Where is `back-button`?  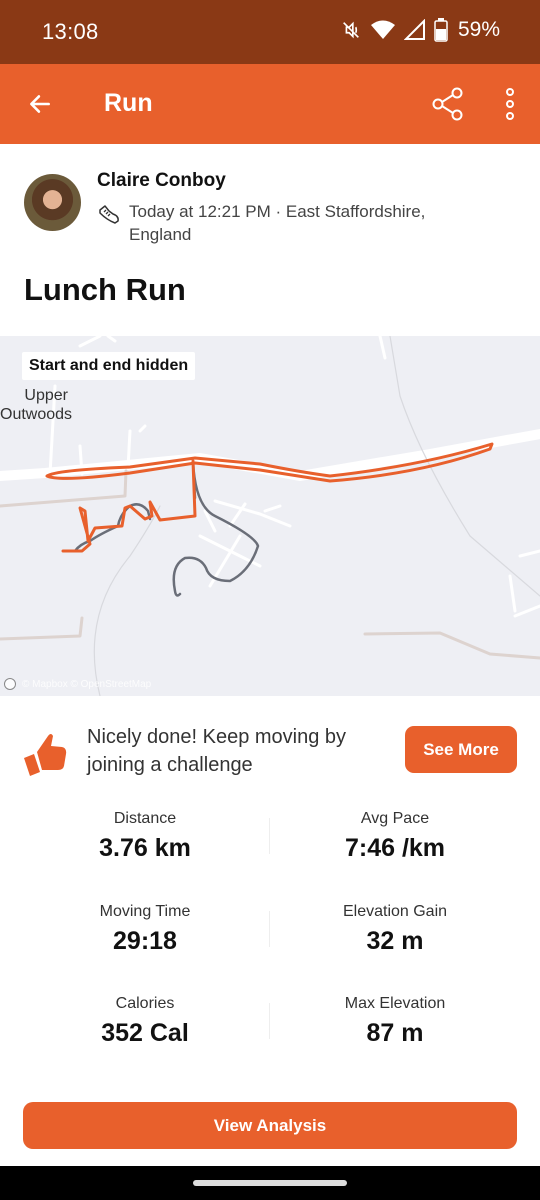 back-button is located at coordinates (40, 104).